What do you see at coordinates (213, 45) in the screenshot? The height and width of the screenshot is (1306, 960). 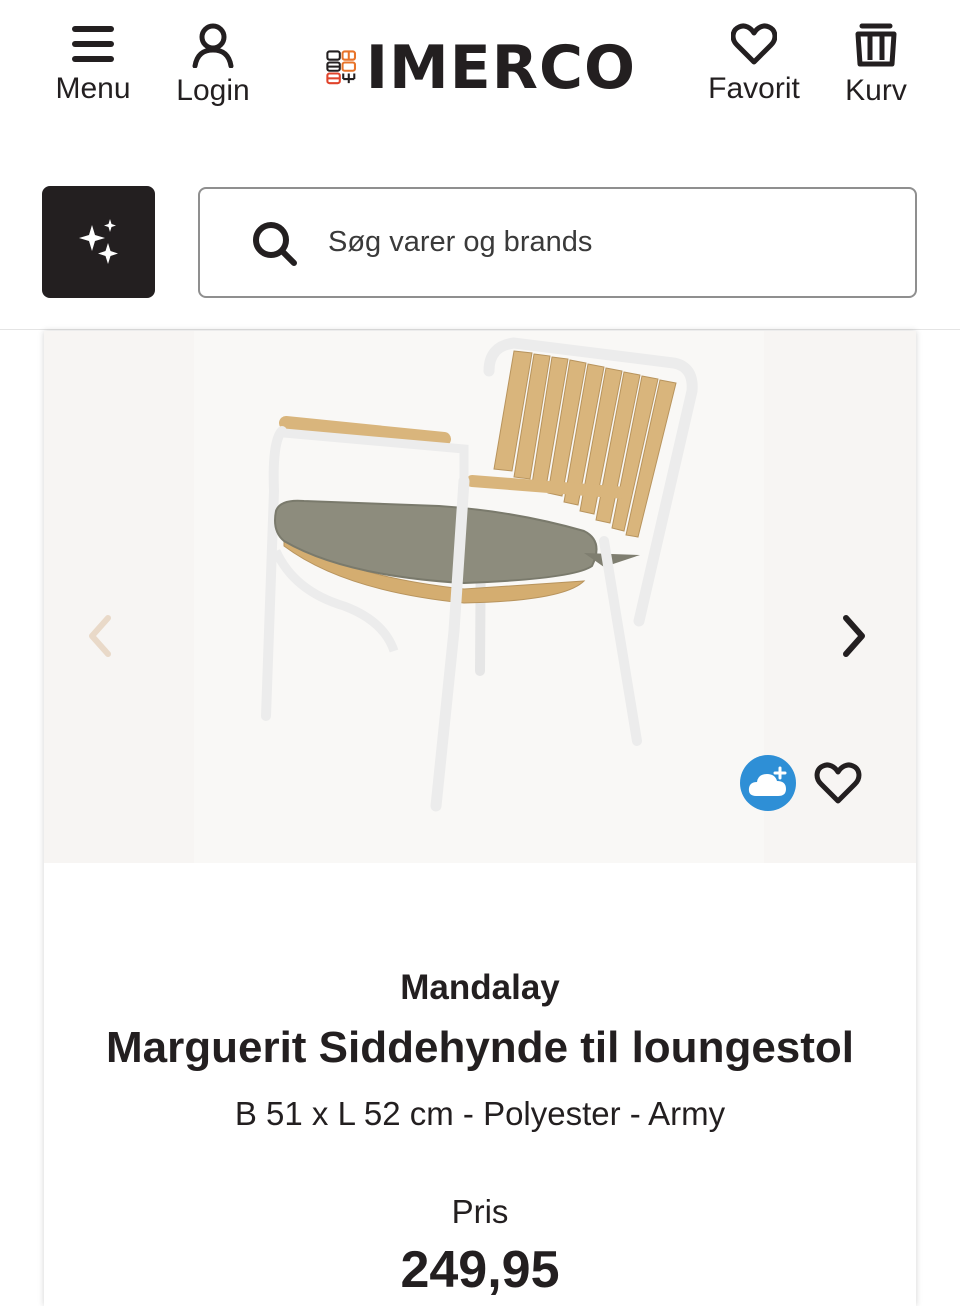 I see `user-icon` at bounding box center [213, 45].